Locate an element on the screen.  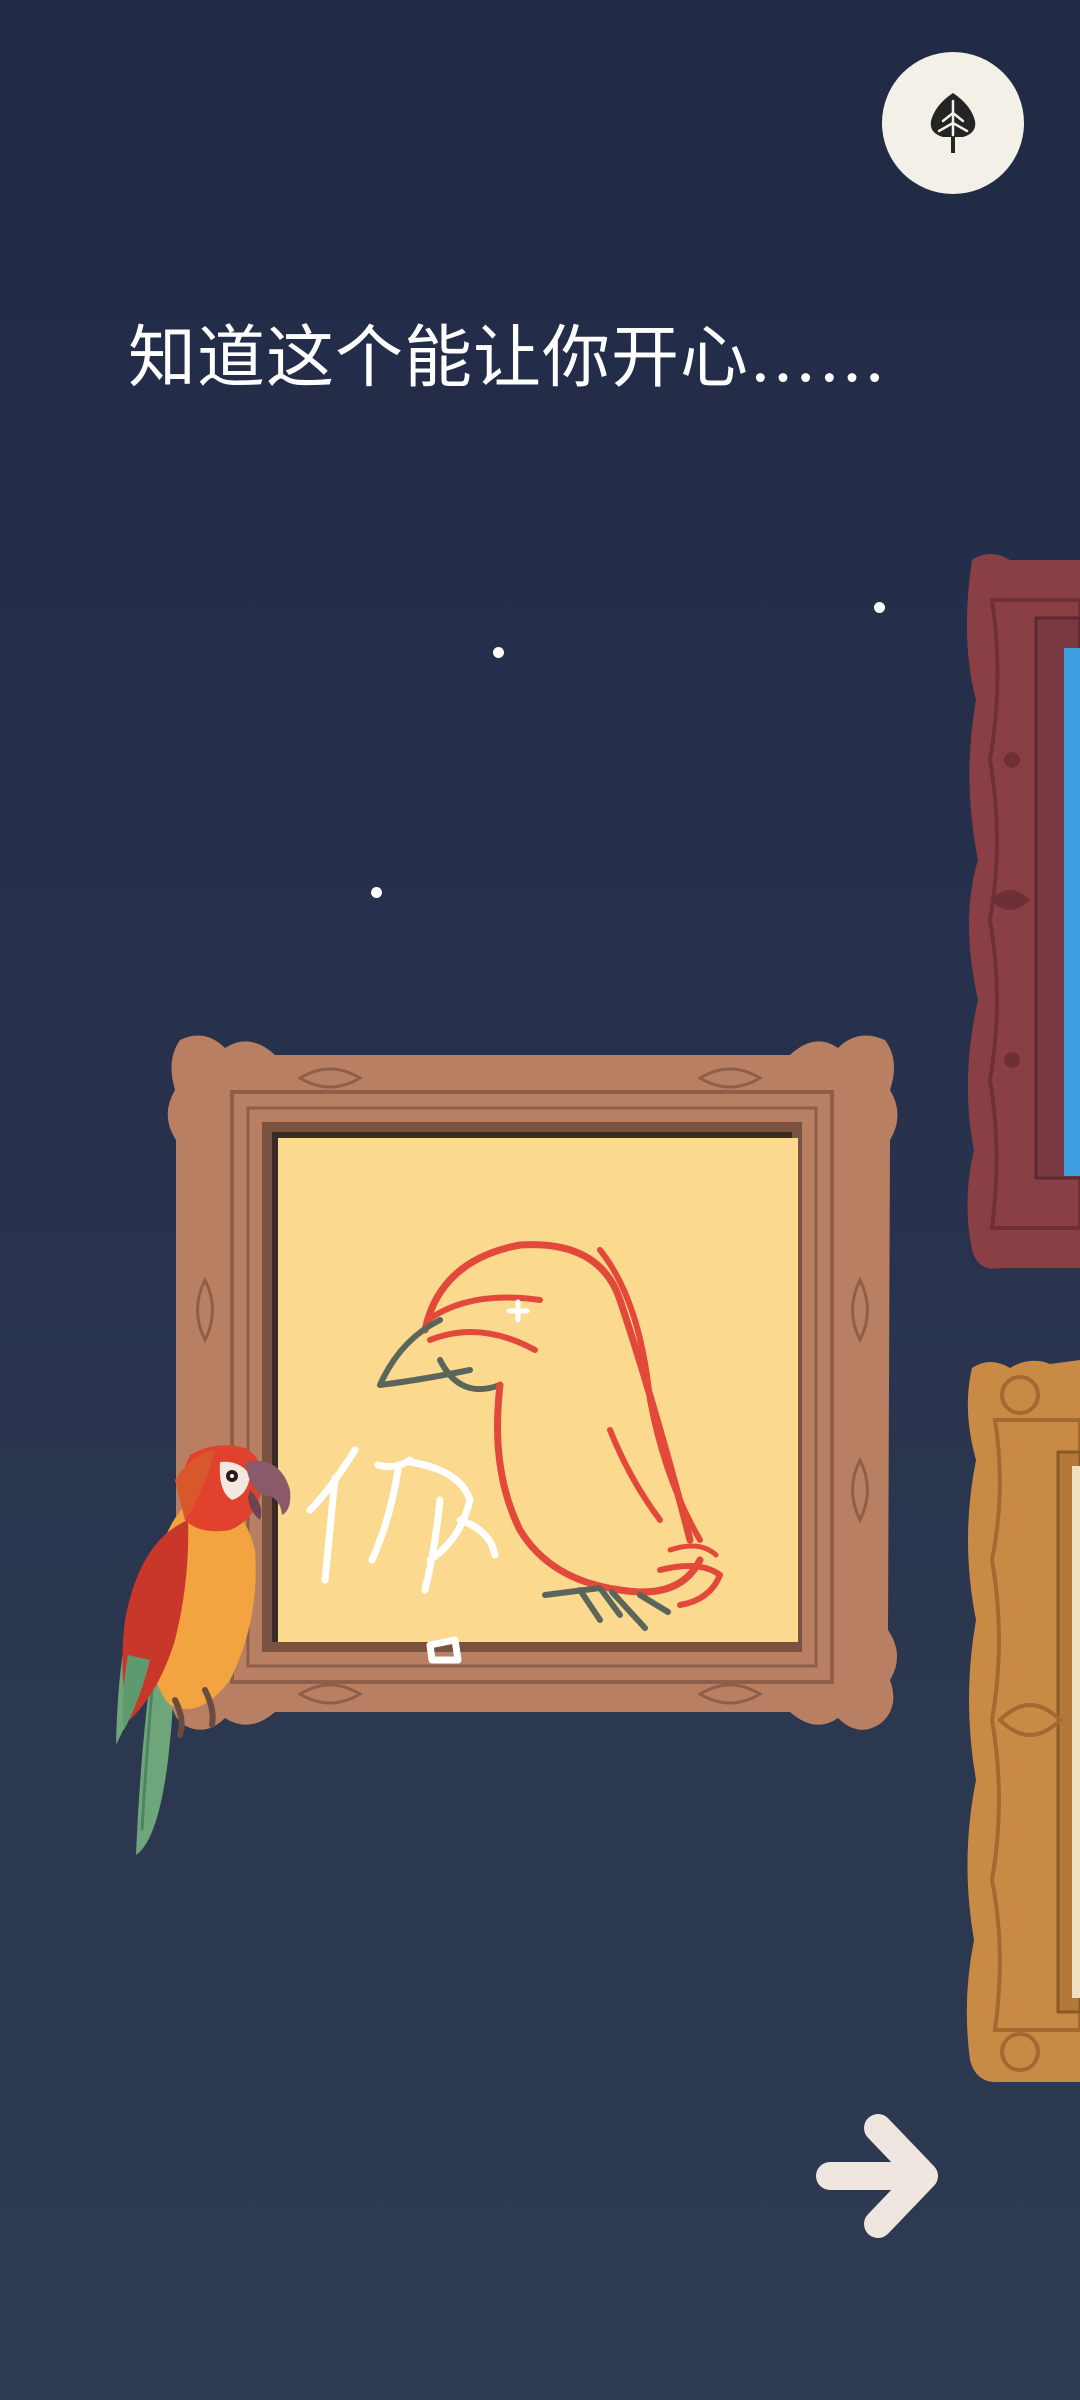
red-frame-painting-hit is located at coordinates (1022, 914).